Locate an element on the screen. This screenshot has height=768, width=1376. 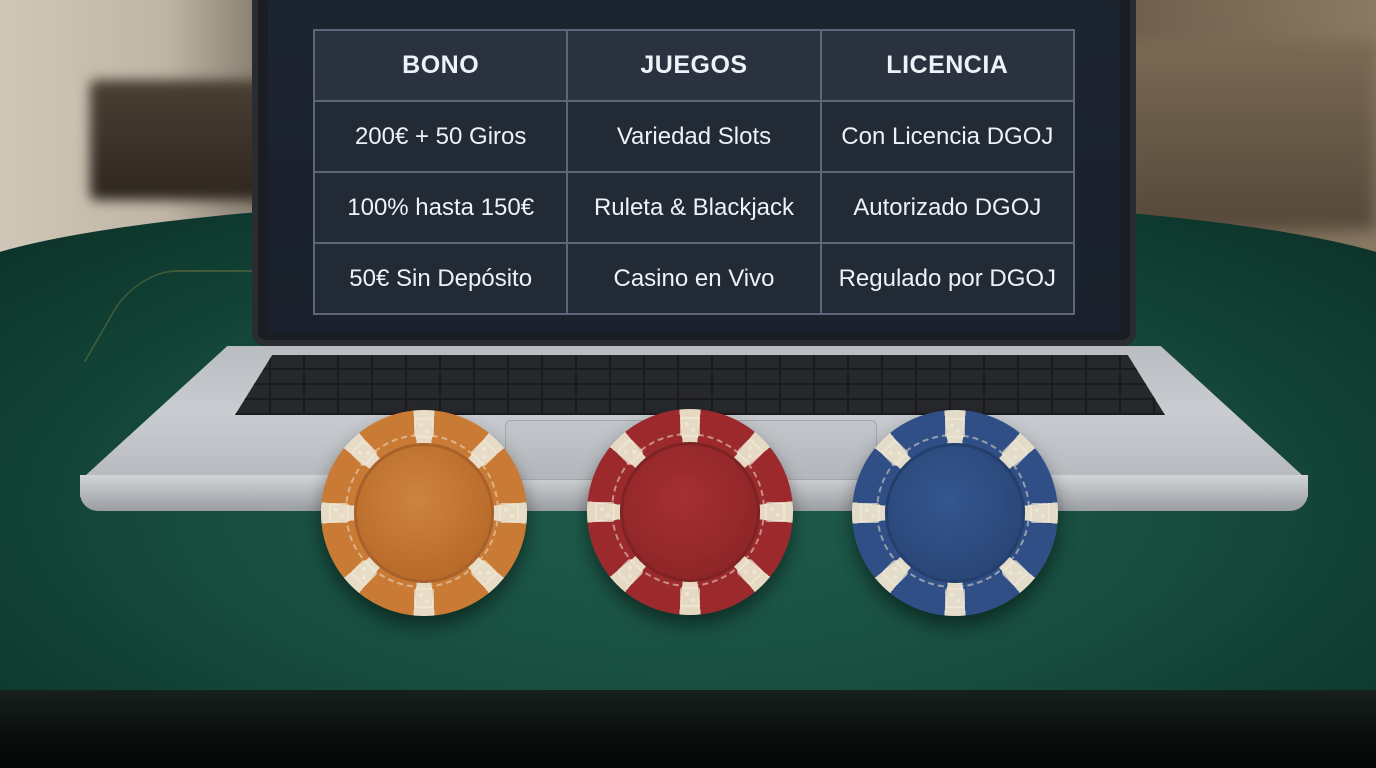
table-cell: Ruleta & Blackjack is located at coordinates (694, 207).